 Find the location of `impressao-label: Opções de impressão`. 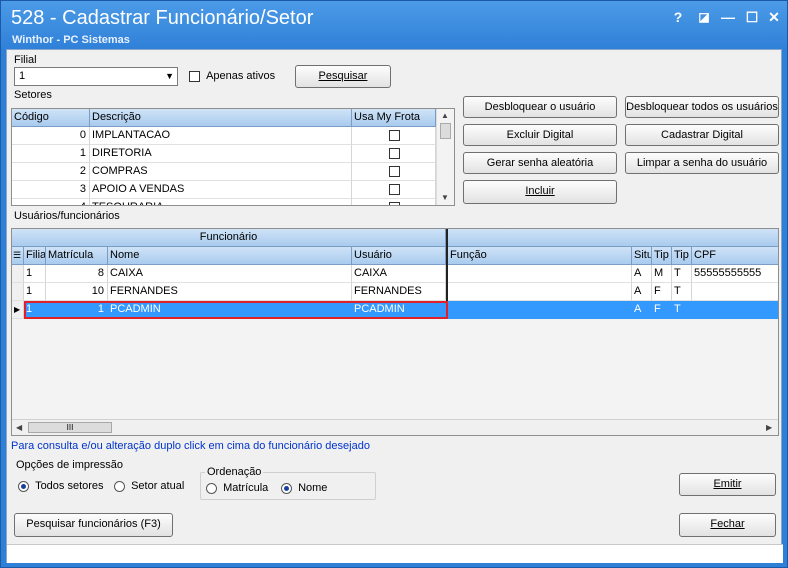

impressao-label: Opções de impressão is located at coordinates (69, 465).